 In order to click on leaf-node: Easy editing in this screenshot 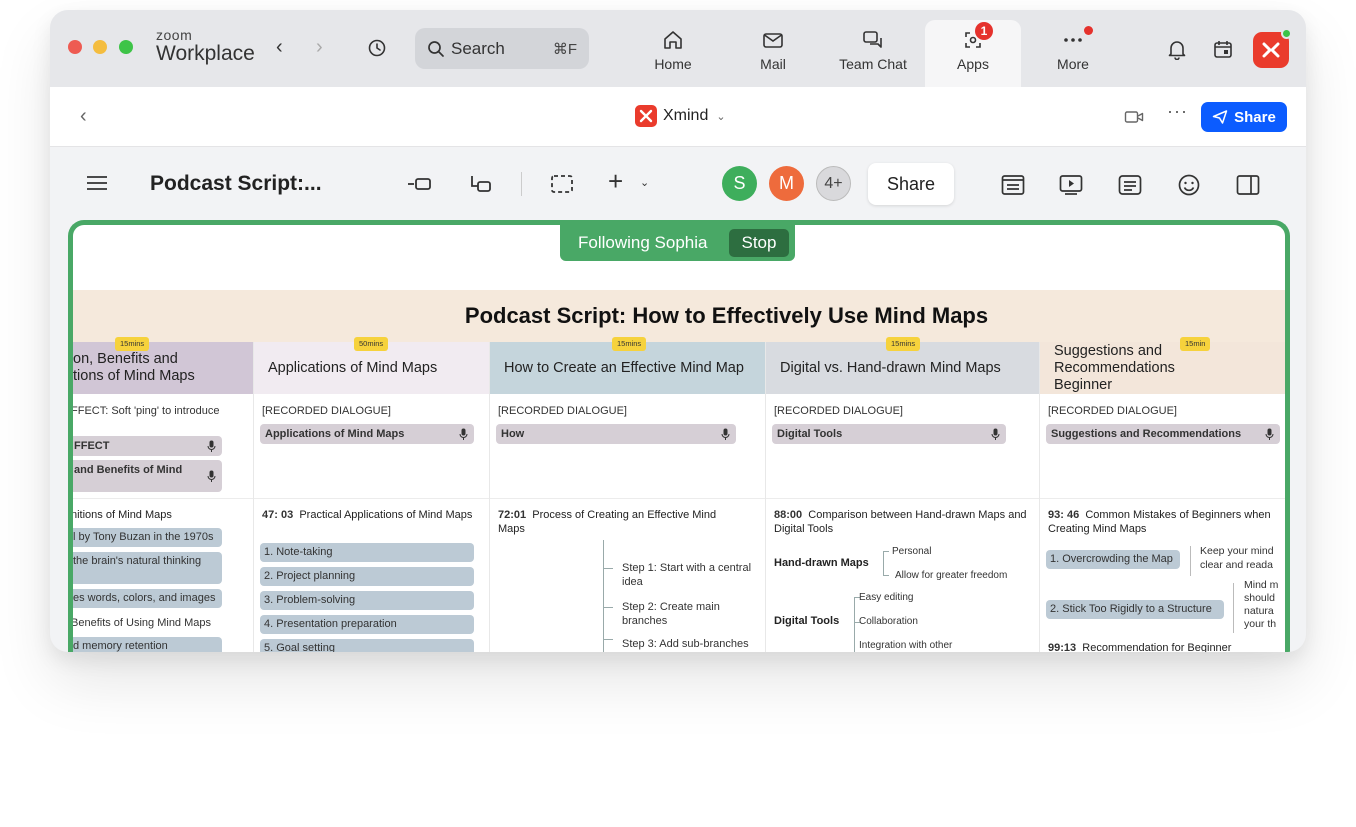, I will do `click(886, 598)`.